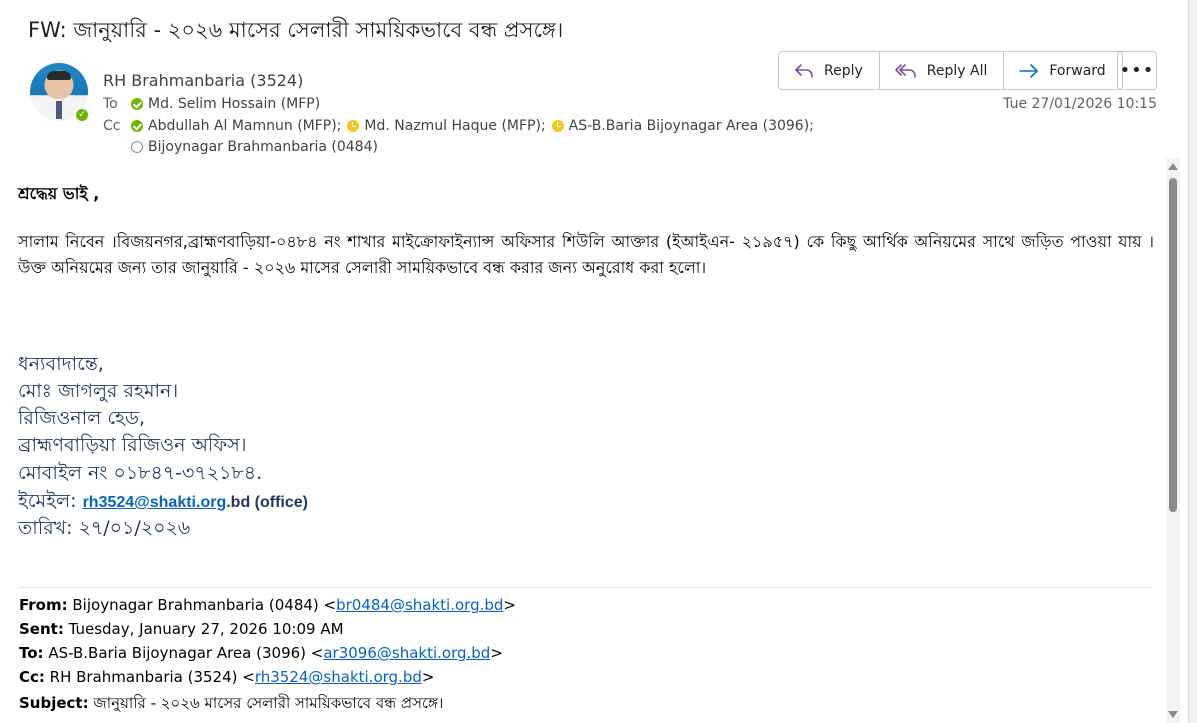 This screenshot has height=723, width=1197. Describe the element at coordinates (203, 629) in the screenshot. I see `forwarded-sent-value: Tuesday, January 27, 2026 10:09 AM` at that location.